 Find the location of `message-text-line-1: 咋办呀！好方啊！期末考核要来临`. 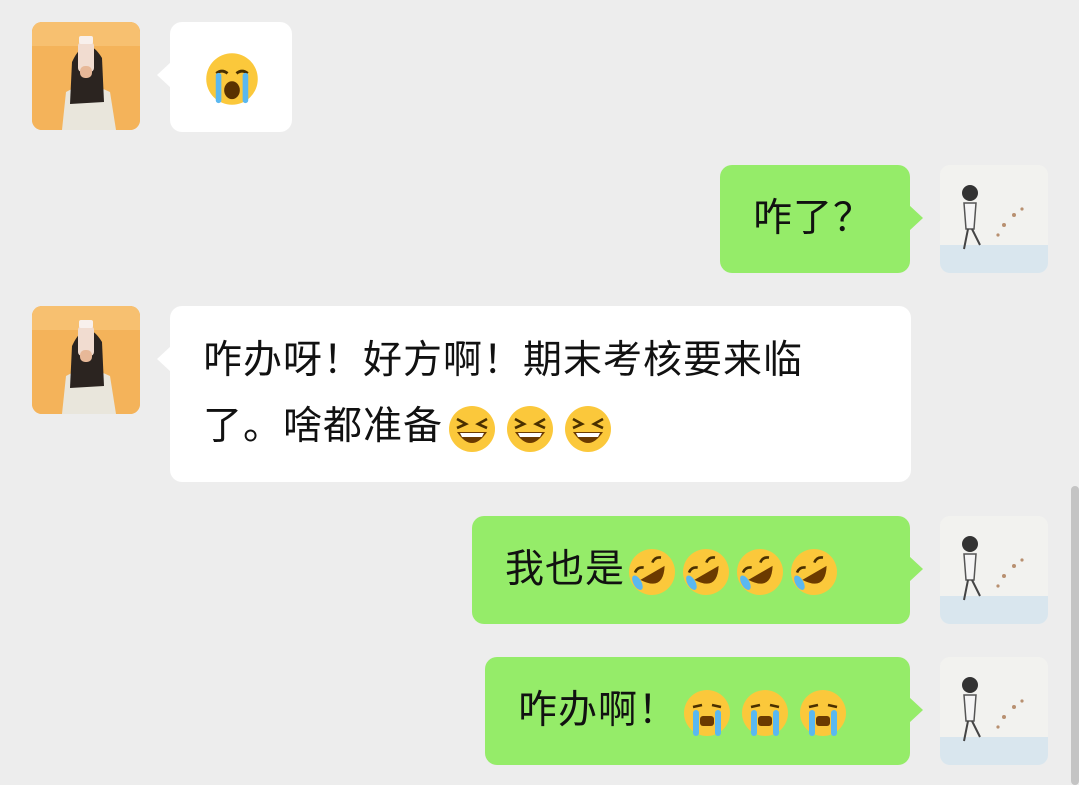

message-text-line-1: 咋办呀！好方啊！期末考核要来临 is located at coordinates (503, 360).